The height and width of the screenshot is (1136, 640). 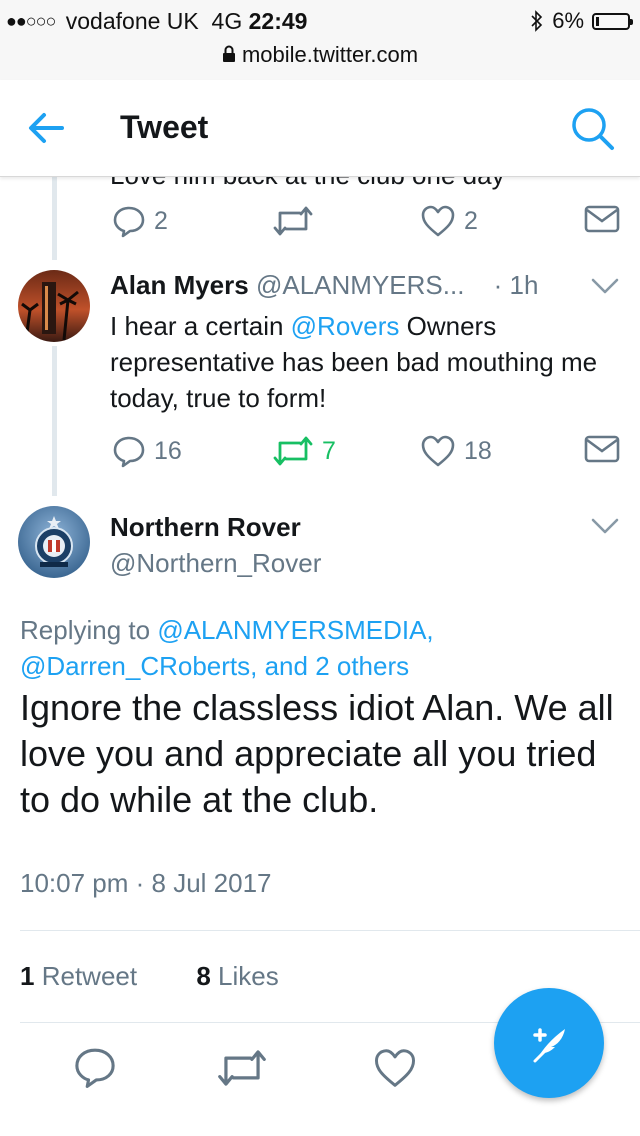 I want to click on retweets-label: Retweet, so click(x=89, y=976).